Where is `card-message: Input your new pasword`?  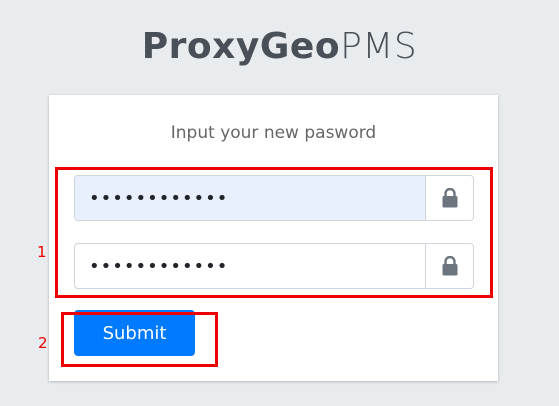 card-message: Input your new pasword is located at coordinates (273, 133).